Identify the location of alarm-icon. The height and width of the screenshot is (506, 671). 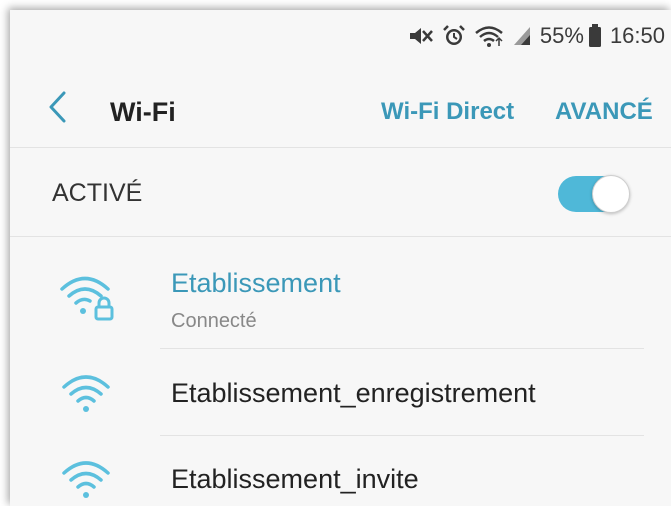
(454, 36).